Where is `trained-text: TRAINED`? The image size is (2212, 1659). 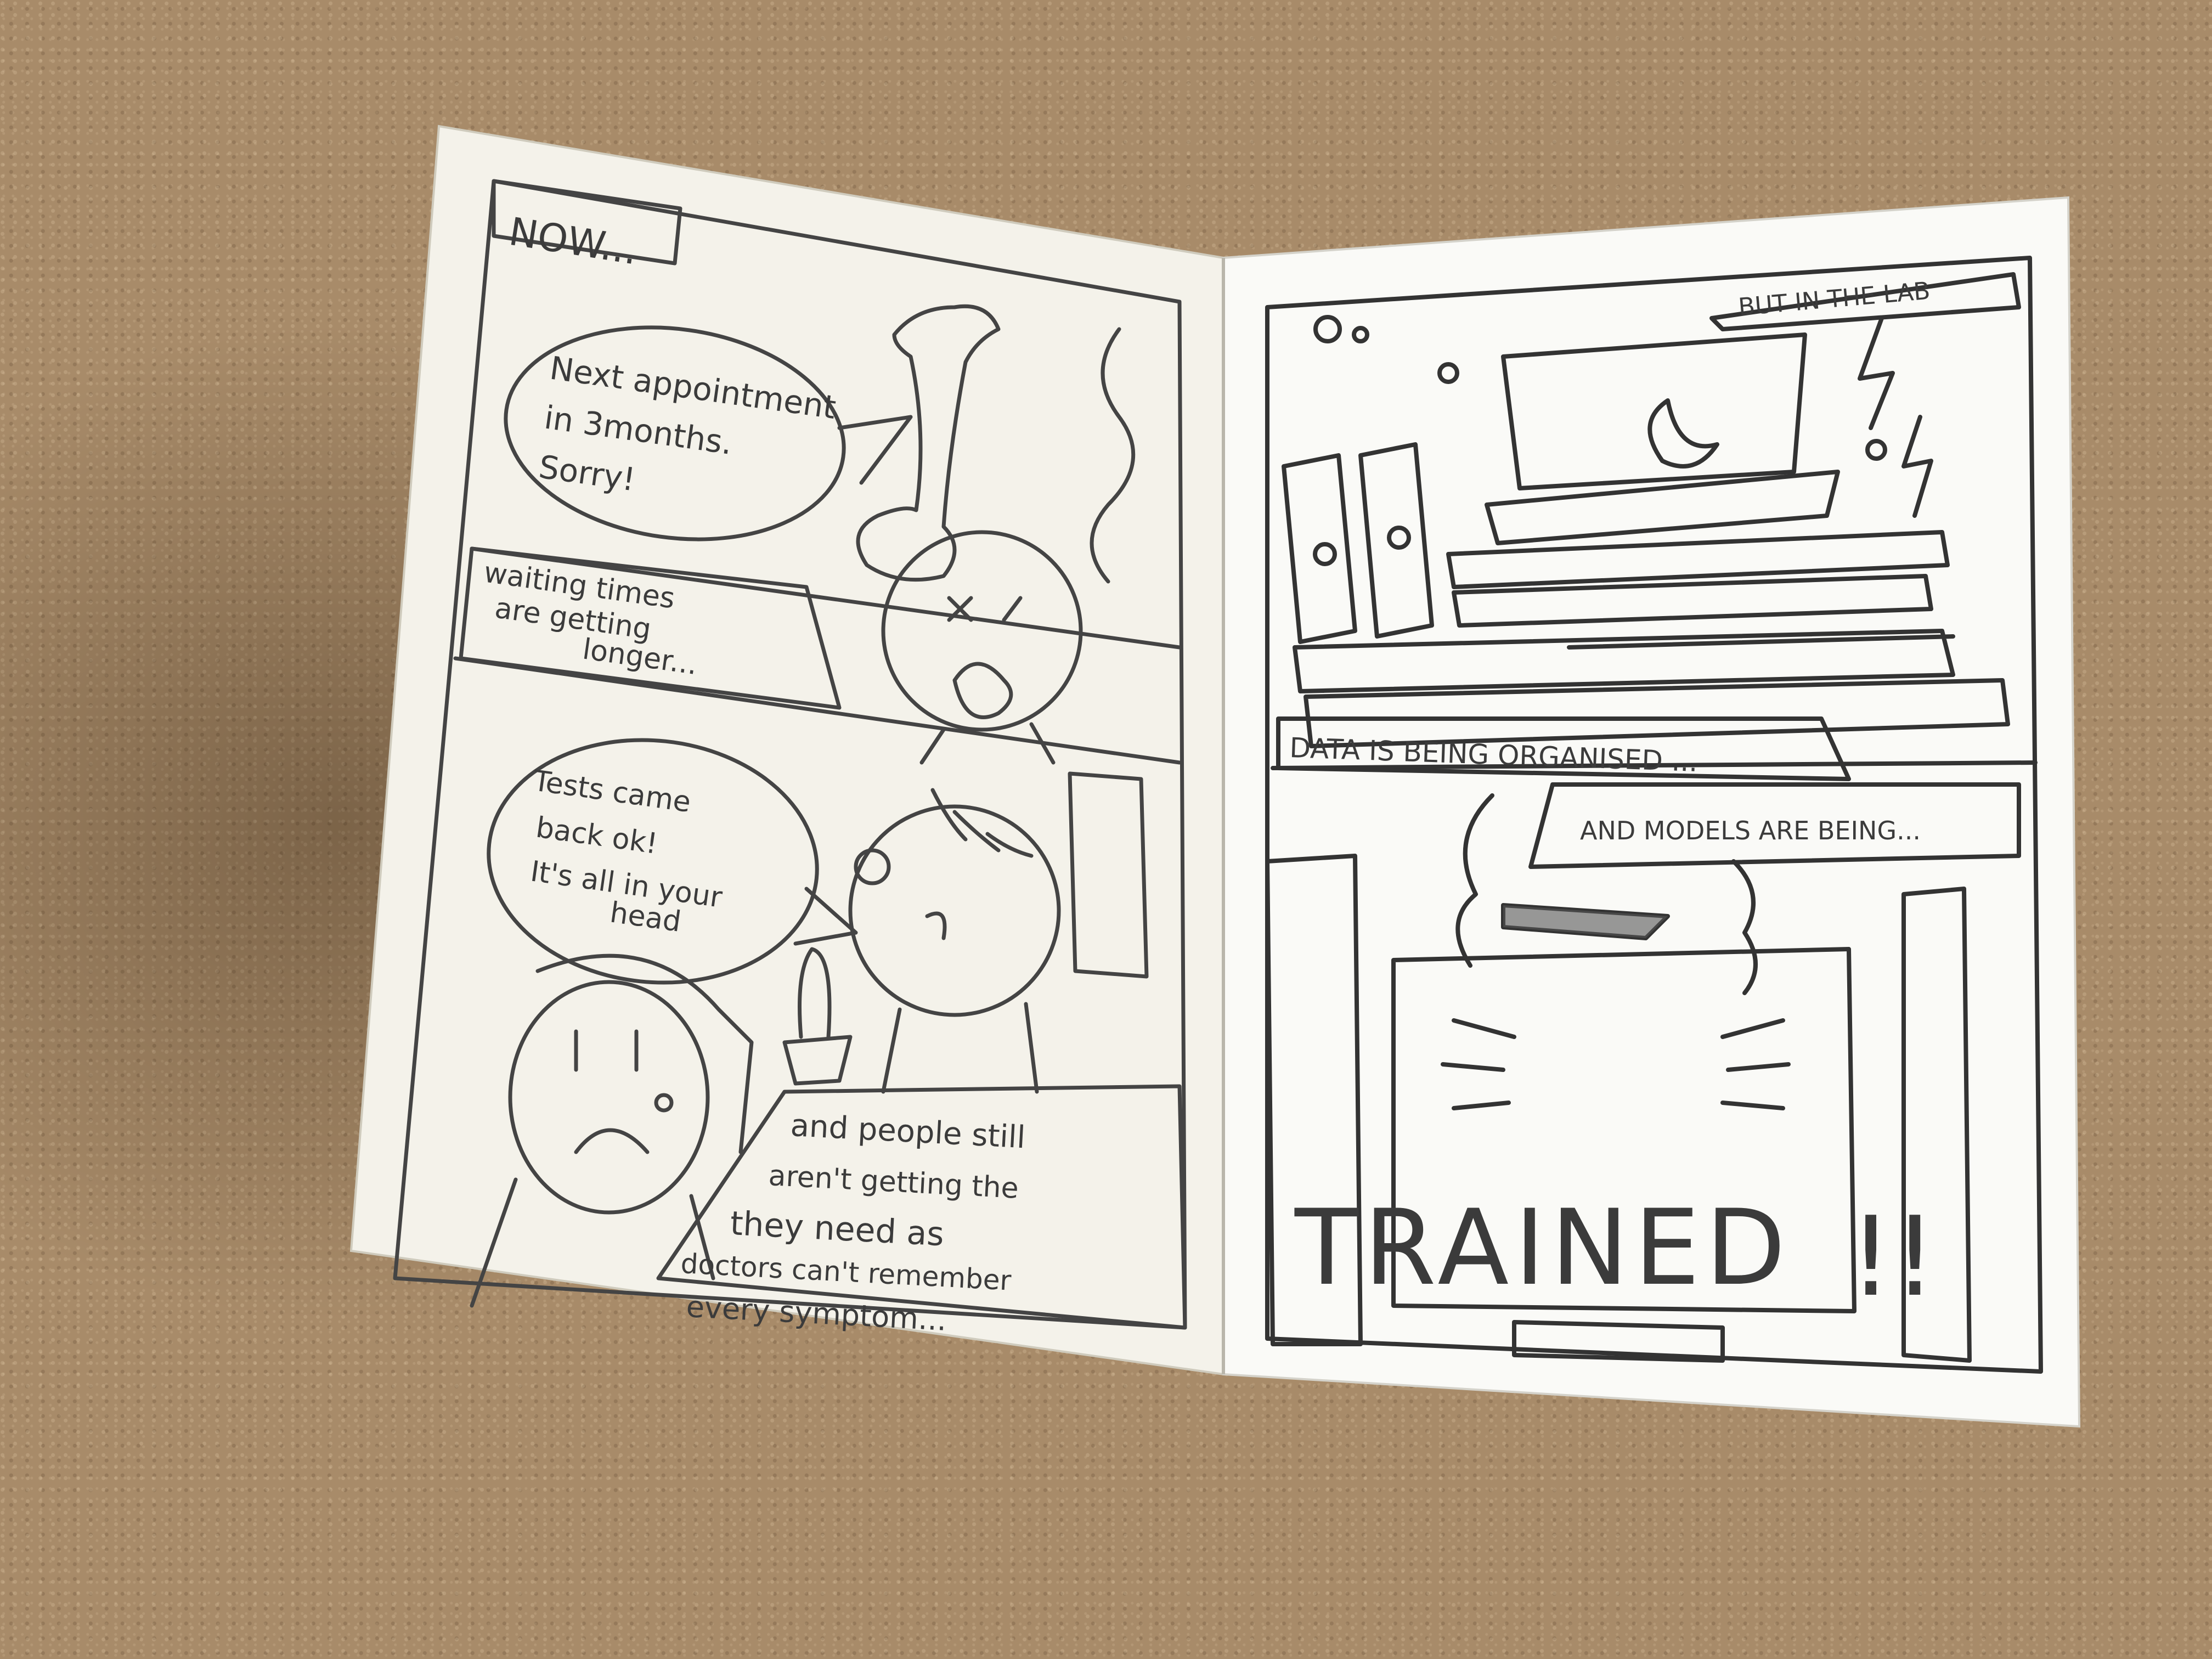
trained-text: TRAINED is located at coordinates (1542, 1248).